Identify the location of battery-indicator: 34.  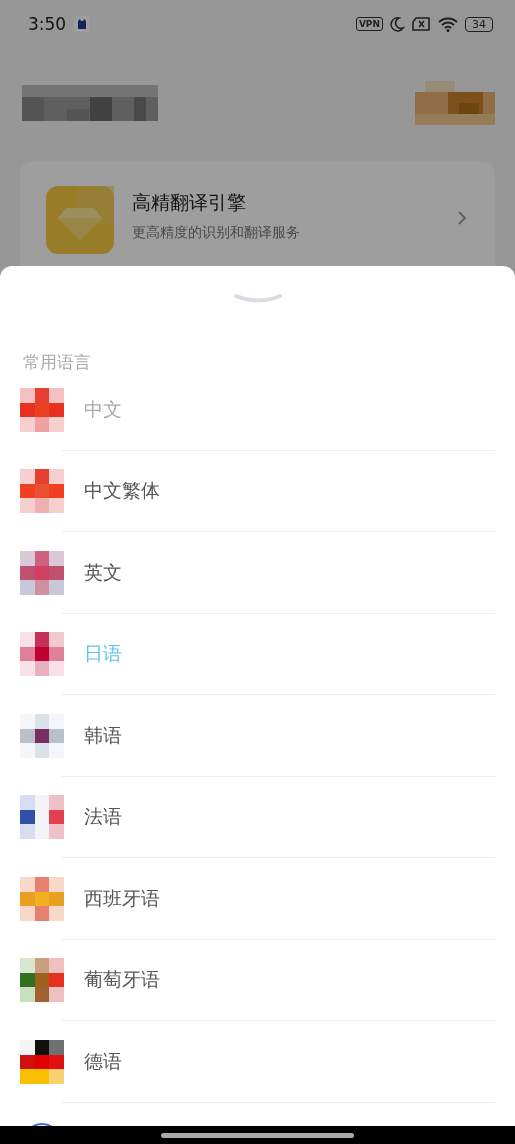
(479, 24).